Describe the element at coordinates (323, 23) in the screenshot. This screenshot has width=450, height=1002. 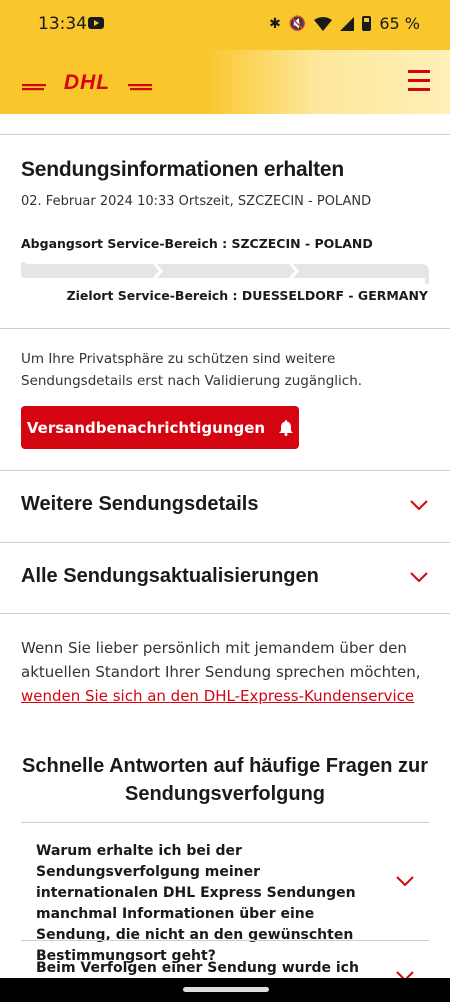
I see `wifi-icon` at that location.